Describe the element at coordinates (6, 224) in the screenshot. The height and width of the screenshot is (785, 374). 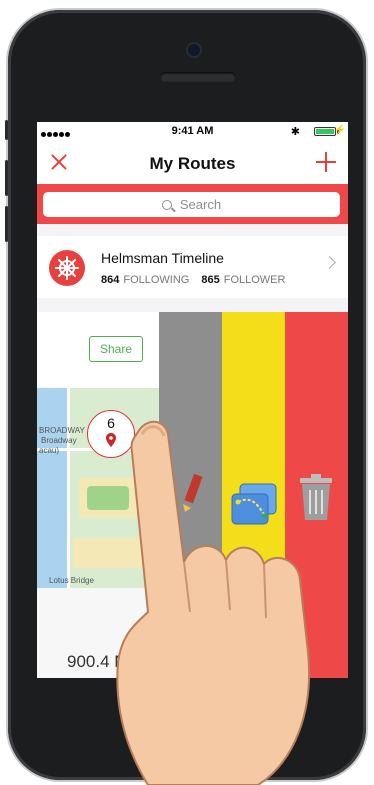
I see `volume-down-button` at that location.